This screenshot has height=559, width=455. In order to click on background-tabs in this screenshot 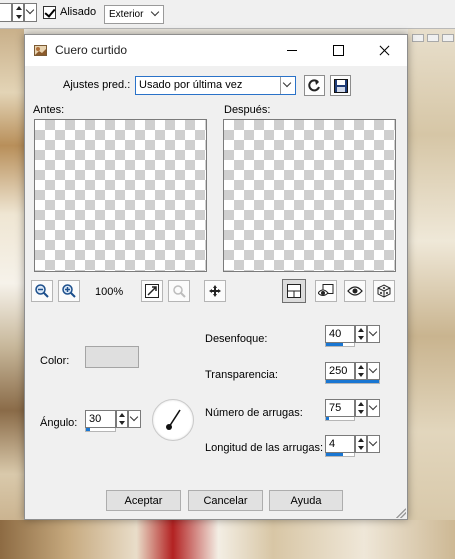, I will do `click(432, 38)`.